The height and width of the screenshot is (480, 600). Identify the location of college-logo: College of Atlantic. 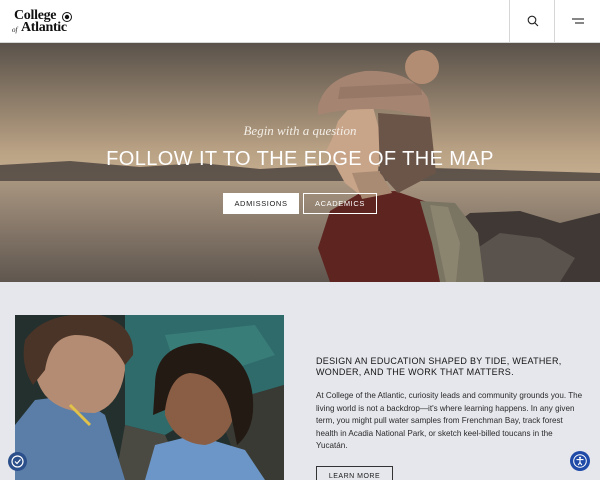
(44, 22).